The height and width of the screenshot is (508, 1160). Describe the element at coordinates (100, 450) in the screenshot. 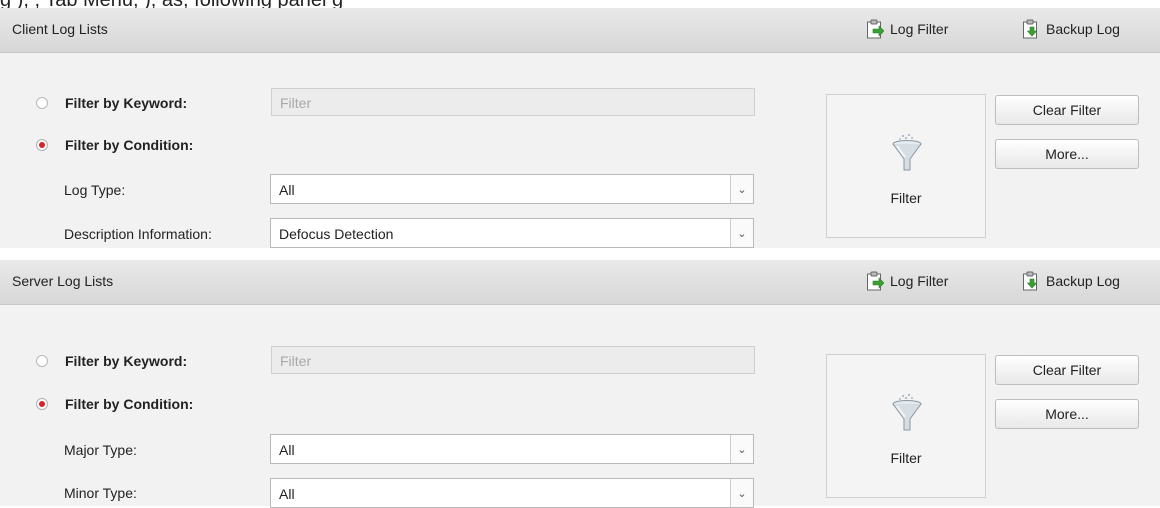

I see `major-type-label: Major Type:` at that location.